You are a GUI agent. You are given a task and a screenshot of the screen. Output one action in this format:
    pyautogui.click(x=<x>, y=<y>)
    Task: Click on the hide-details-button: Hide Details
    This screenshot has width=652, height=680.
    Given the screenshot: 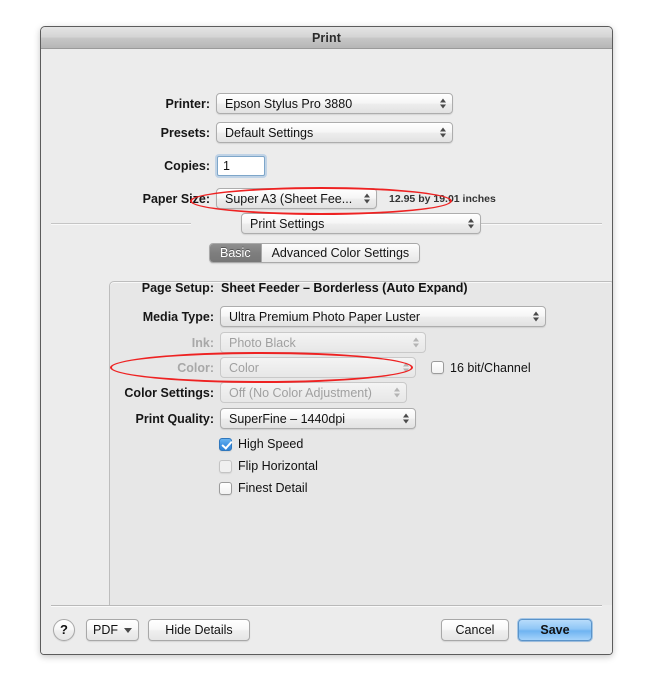 What is the action you would take?
    pyautogui.click(x=199, y=630)
    